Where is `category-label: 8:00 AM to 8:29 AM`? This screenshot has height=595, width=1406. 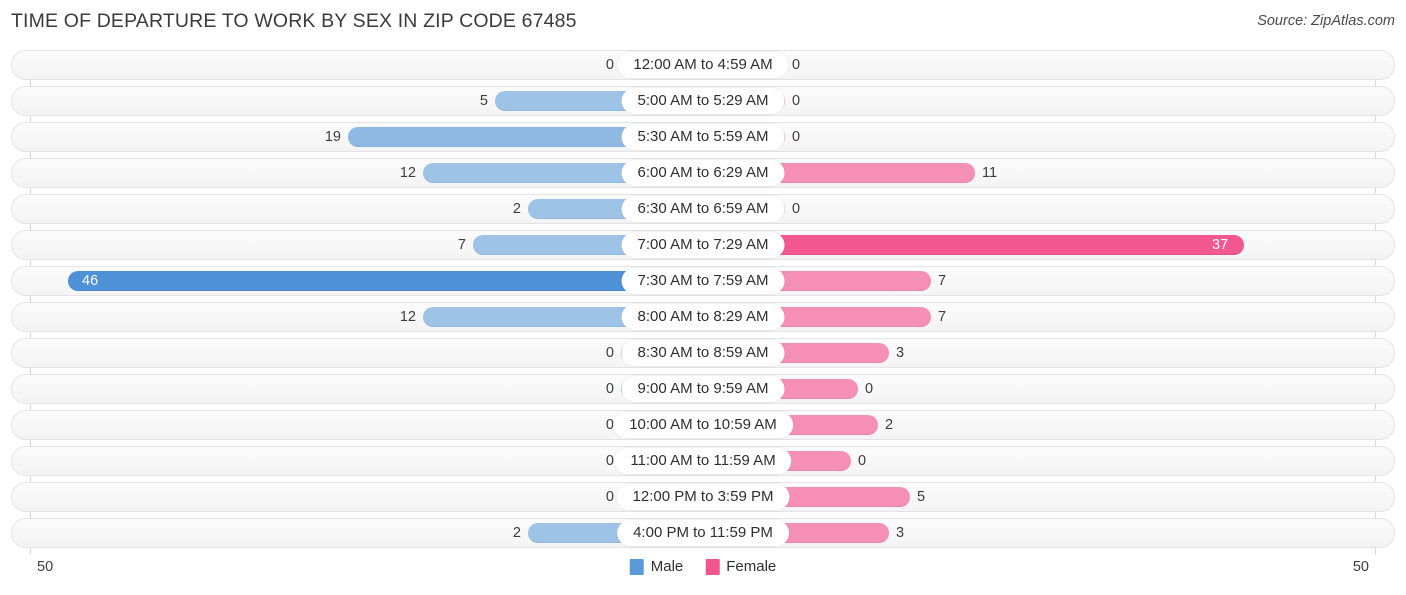
category-label: 8:00 AM to 8:29 AM is located at coordinates (703, 317).